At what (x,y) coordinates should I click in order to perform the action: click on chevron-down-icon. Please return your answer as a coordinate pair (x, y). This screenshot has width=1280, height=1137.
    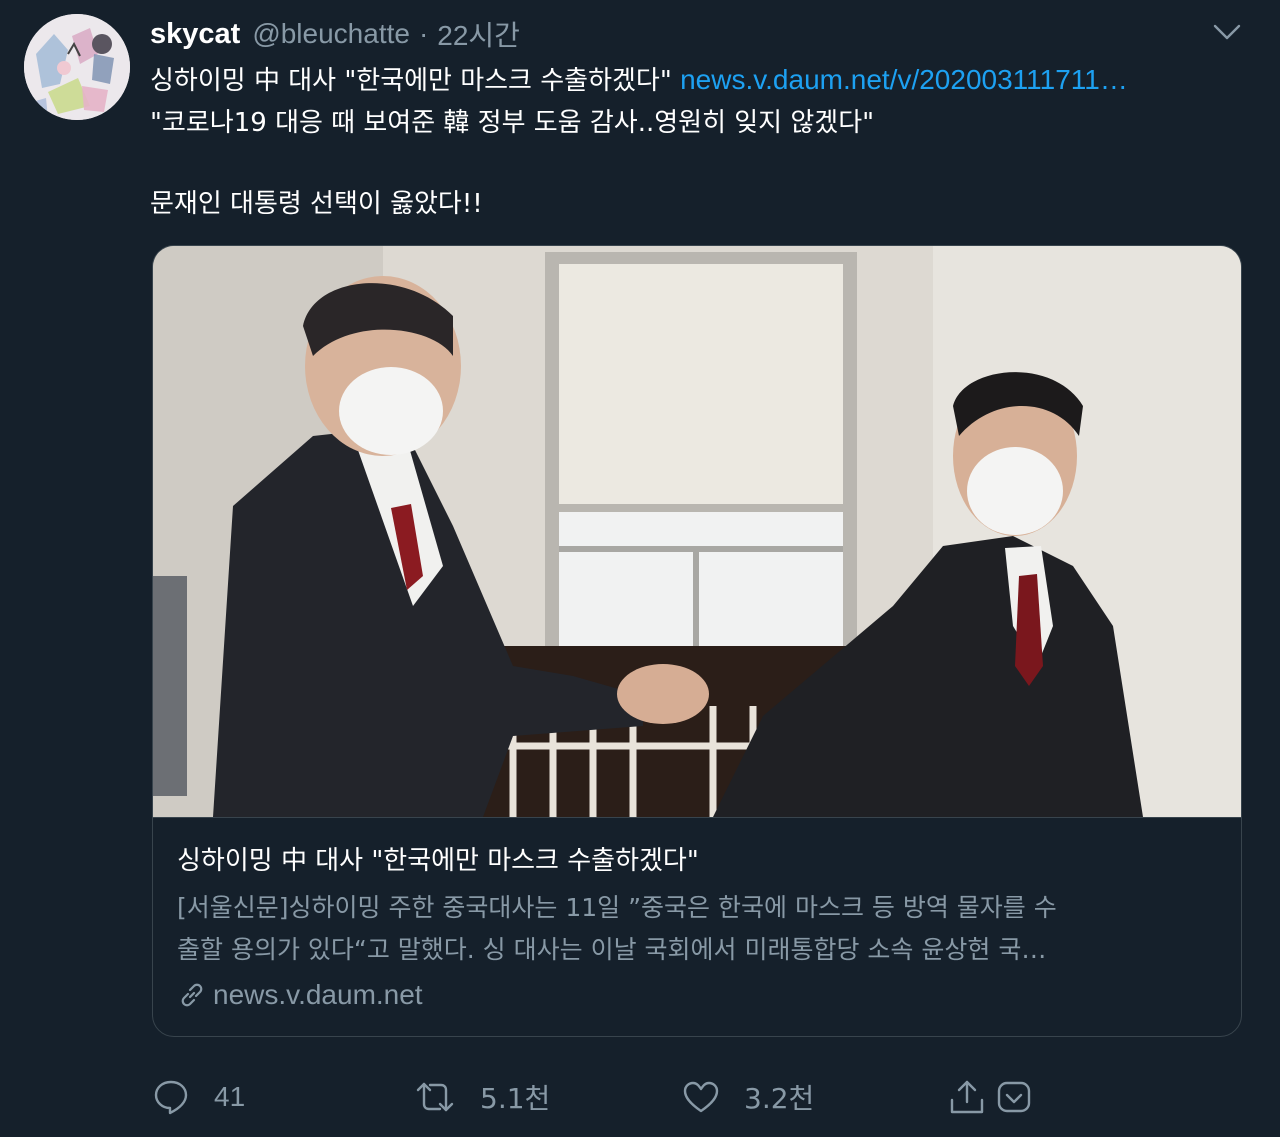
    Looking at the image, I should click on (1227, 32).